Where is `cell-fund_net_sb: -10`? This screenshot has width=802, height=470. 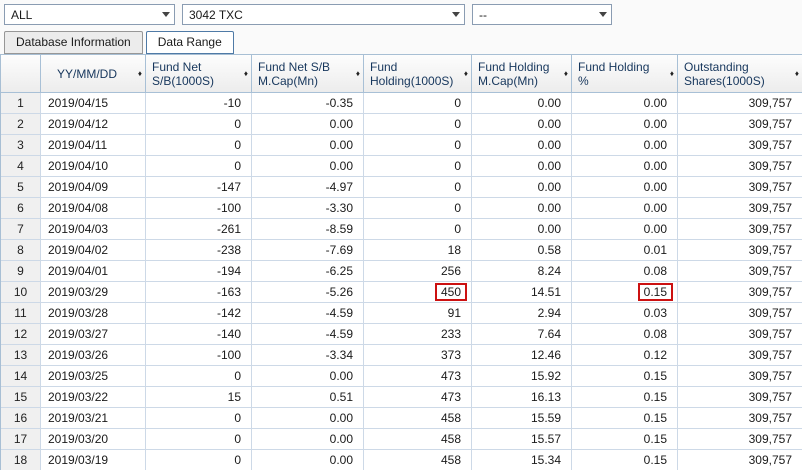
cell-fund_net_sb: -10 is located at coordinates (199, 103).